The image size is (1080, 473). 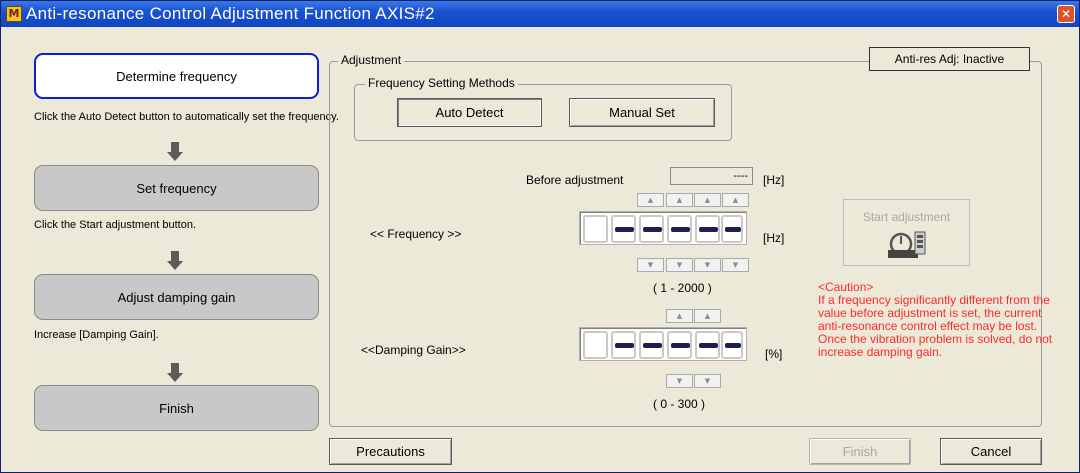 What do you see at coordinates (390, 451) in the screenshot?
I see `precautions-button: Precautions` at bounding box center [390, 451].